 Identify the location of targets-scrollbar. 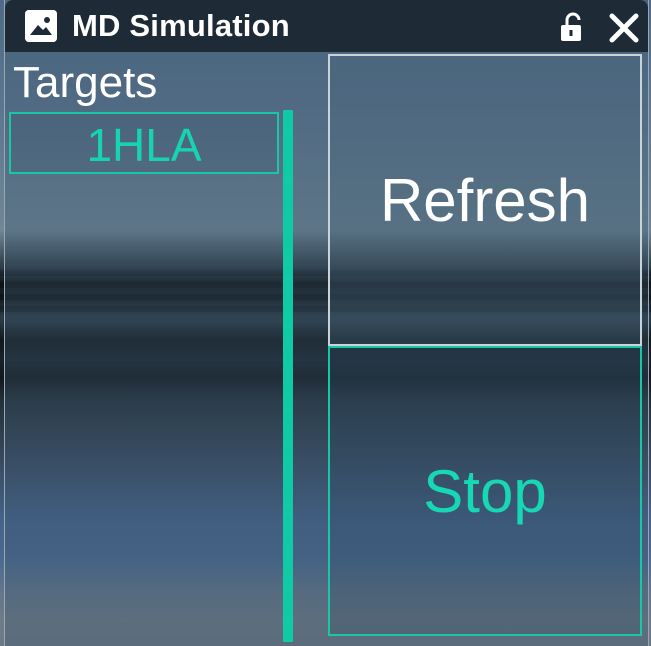
(288, 376).